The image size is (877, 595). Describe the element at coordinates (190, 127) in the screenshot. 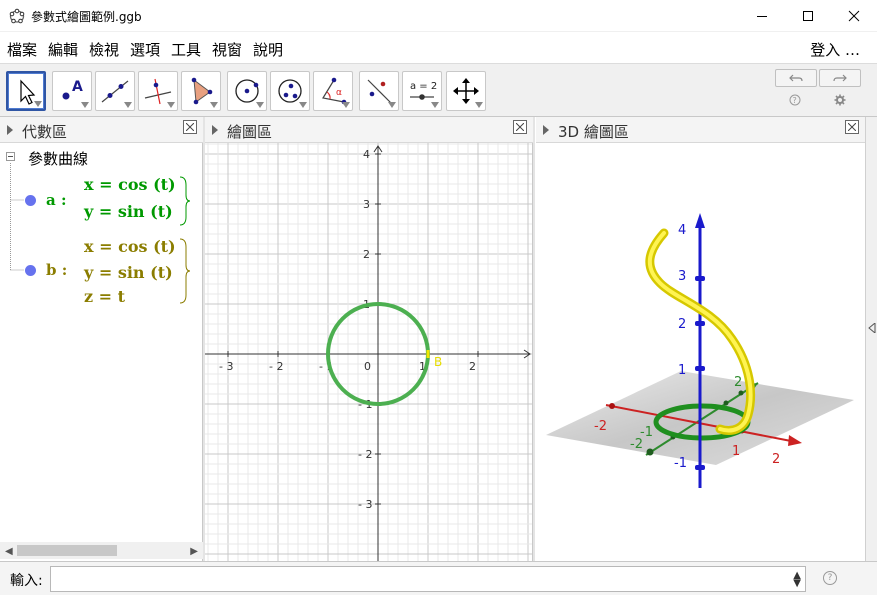

I see `close-algebra-panel-button` at that location.